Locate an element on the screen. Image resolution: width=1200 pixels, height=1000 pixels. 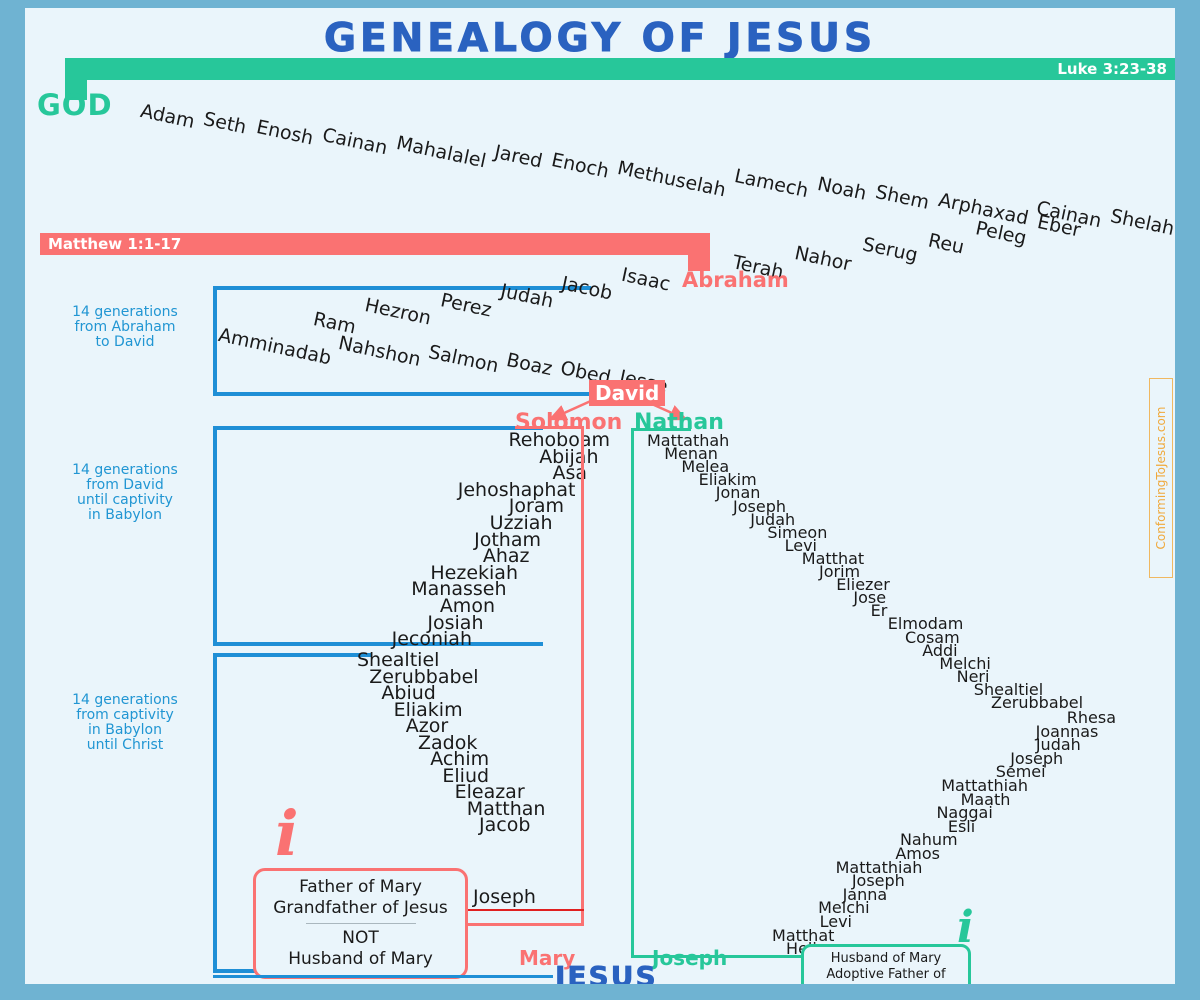
luke-reference-label: Luke 3:23-38 is located at coordinates (1112, 69).